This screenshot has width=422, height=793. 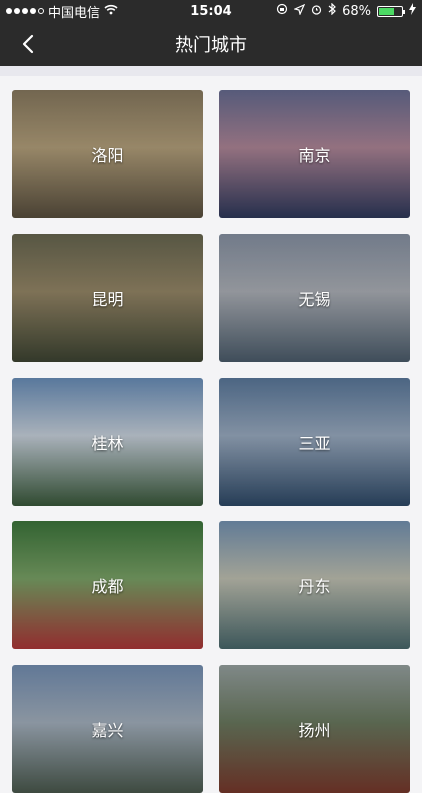 I want to click on status-bar: 中国电信 15:04 68%, so click(x=211, y=11).